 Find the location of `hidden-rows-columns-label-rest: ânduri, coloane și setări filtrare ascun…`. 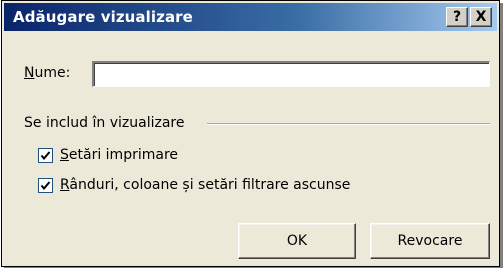

hidden-rows-columns-label-rest: ânduri, coloane și setări filtrare ascun… is located at coordinates (210, 185).